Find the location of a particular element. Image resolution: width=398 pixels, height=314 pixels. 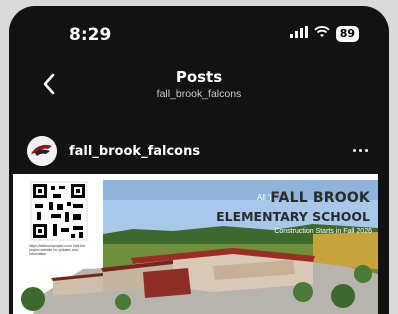

headline-line-1: FALL BROOK is located at coordinates (320, 198).